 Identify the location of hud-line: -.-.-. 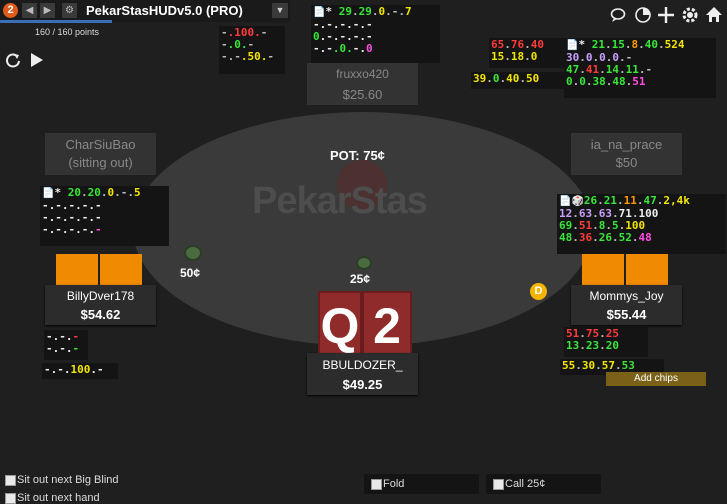
(66, 349).